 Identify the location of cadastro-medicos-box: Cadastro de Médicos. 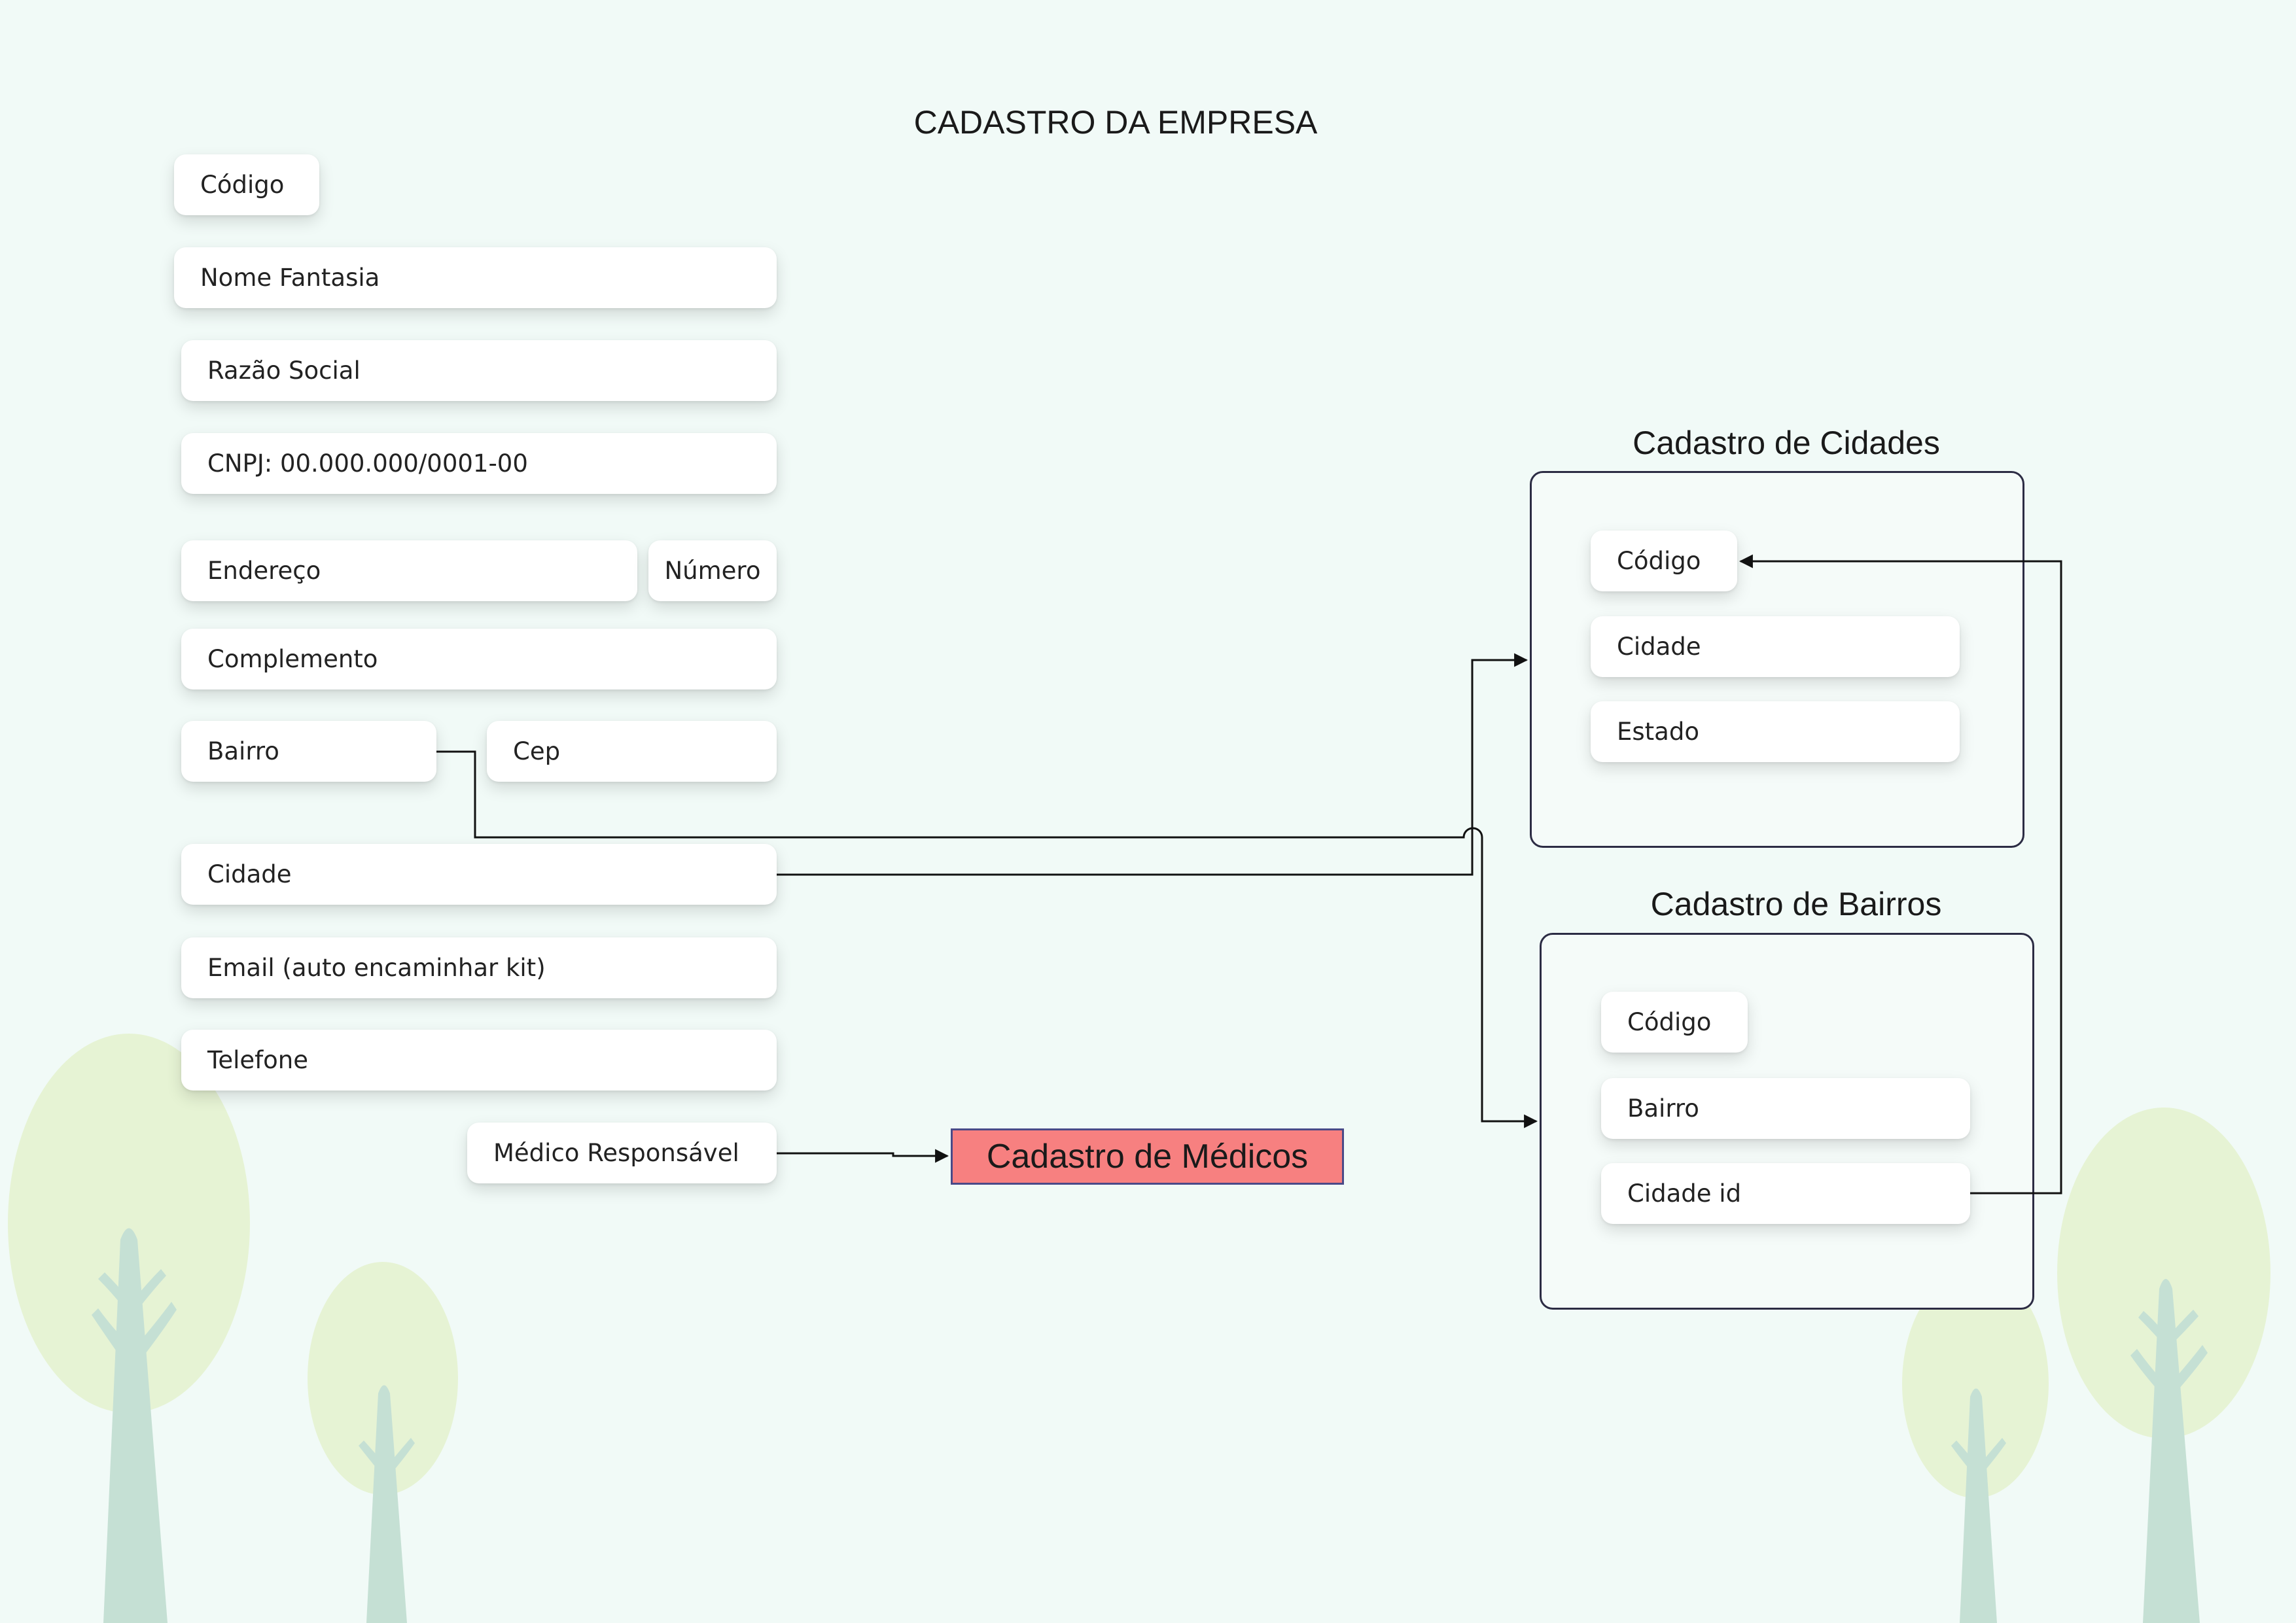
(1148, 1157).